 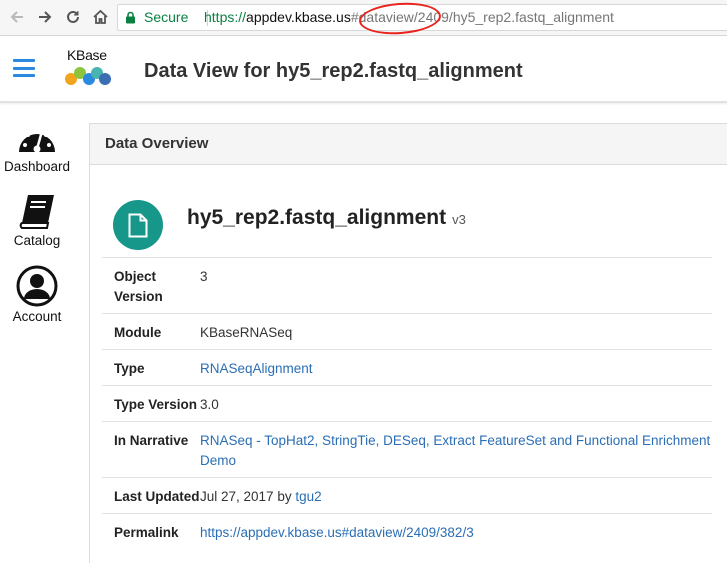 What do you see at coordinates (407, 285) in the screenshot?
I see `table-row: Object Version 3` at bounding box center [407, 285].